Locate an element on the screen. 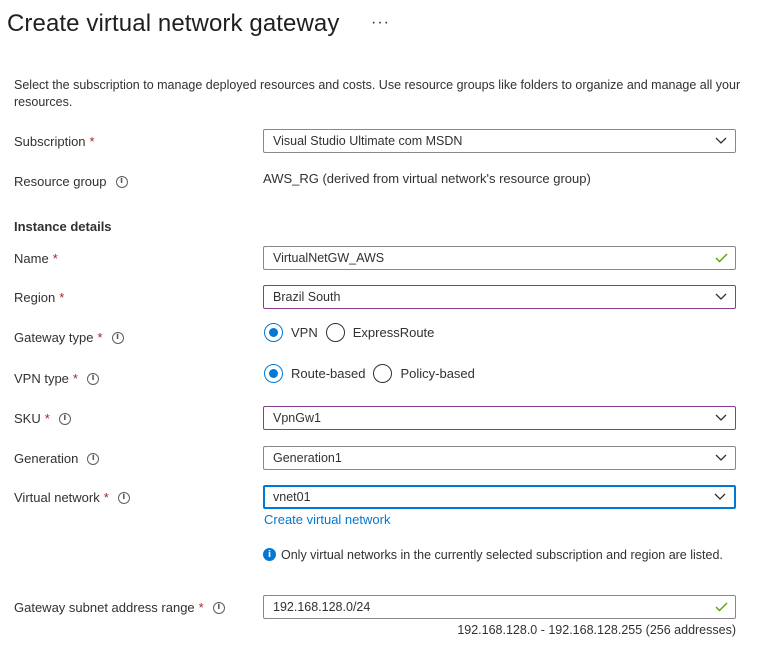  gateway-type-expressroute-radio: ExpressRoute is located at coordinates (380, 332).